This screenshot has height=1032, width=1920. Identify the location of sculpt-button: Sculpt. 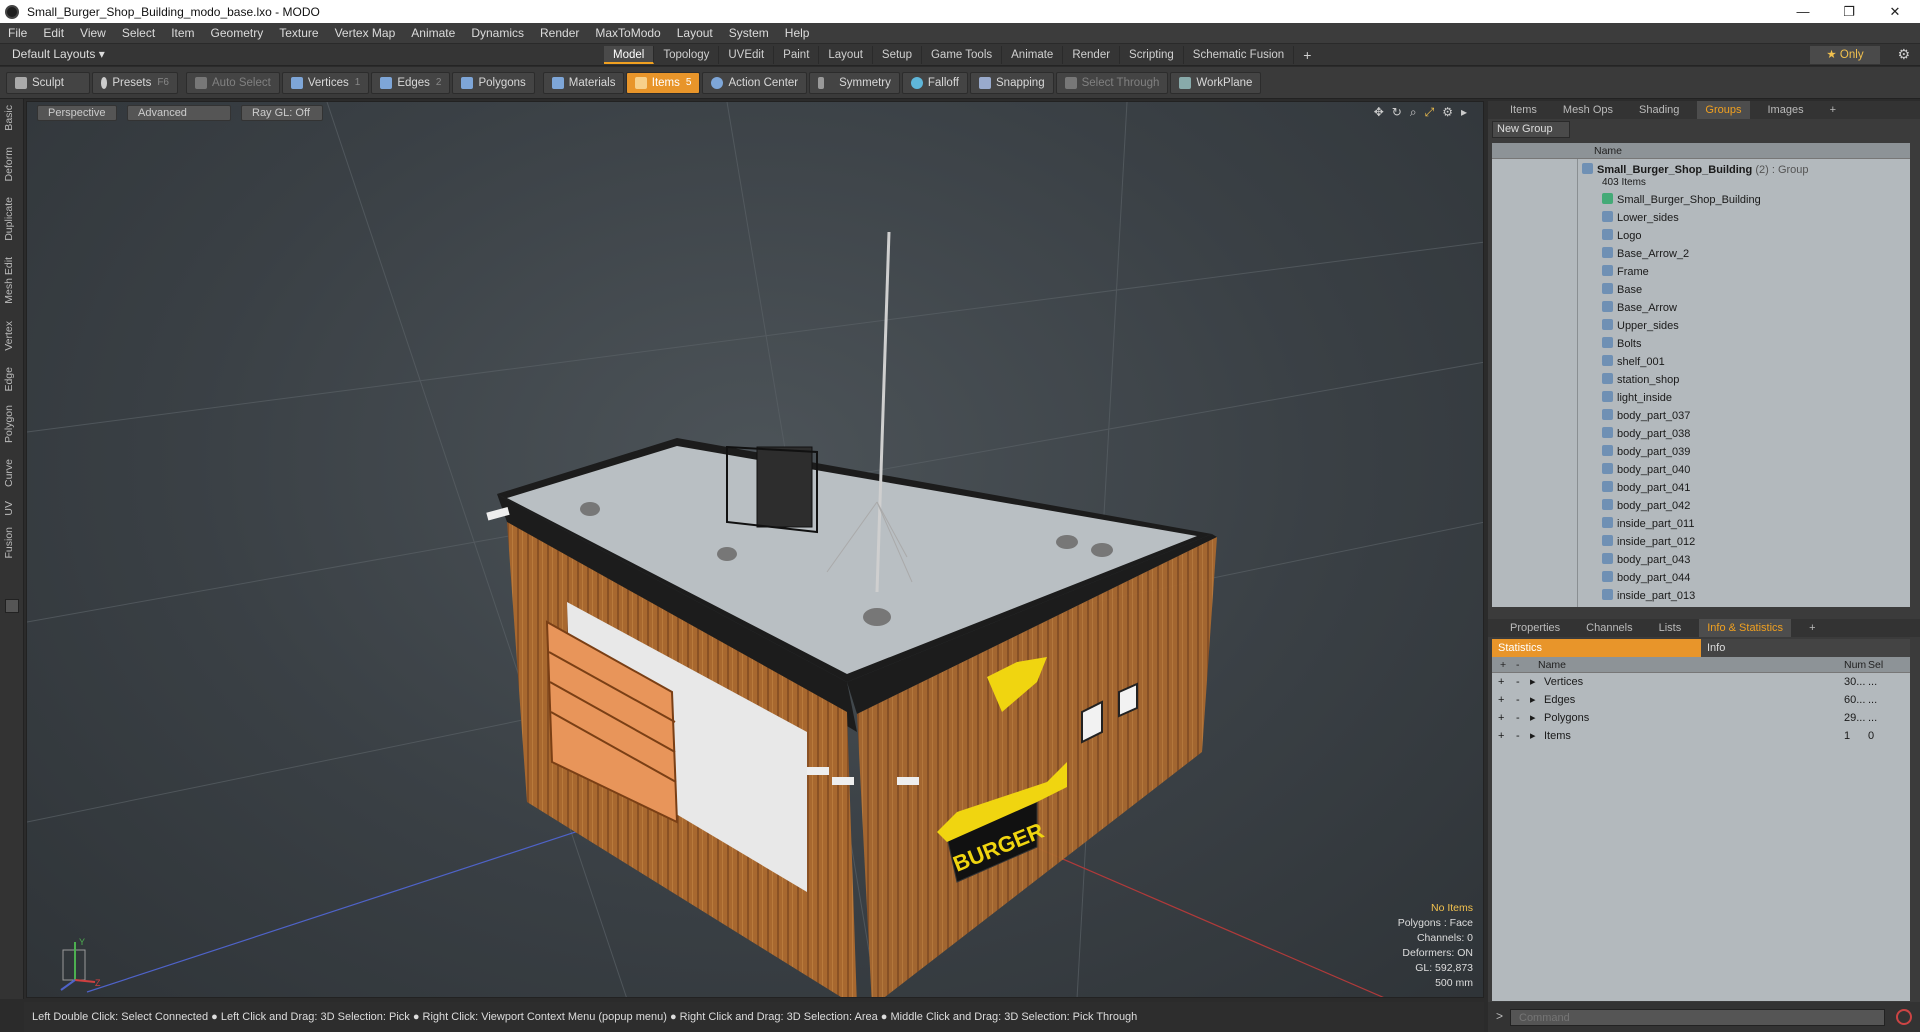
(48, 82).